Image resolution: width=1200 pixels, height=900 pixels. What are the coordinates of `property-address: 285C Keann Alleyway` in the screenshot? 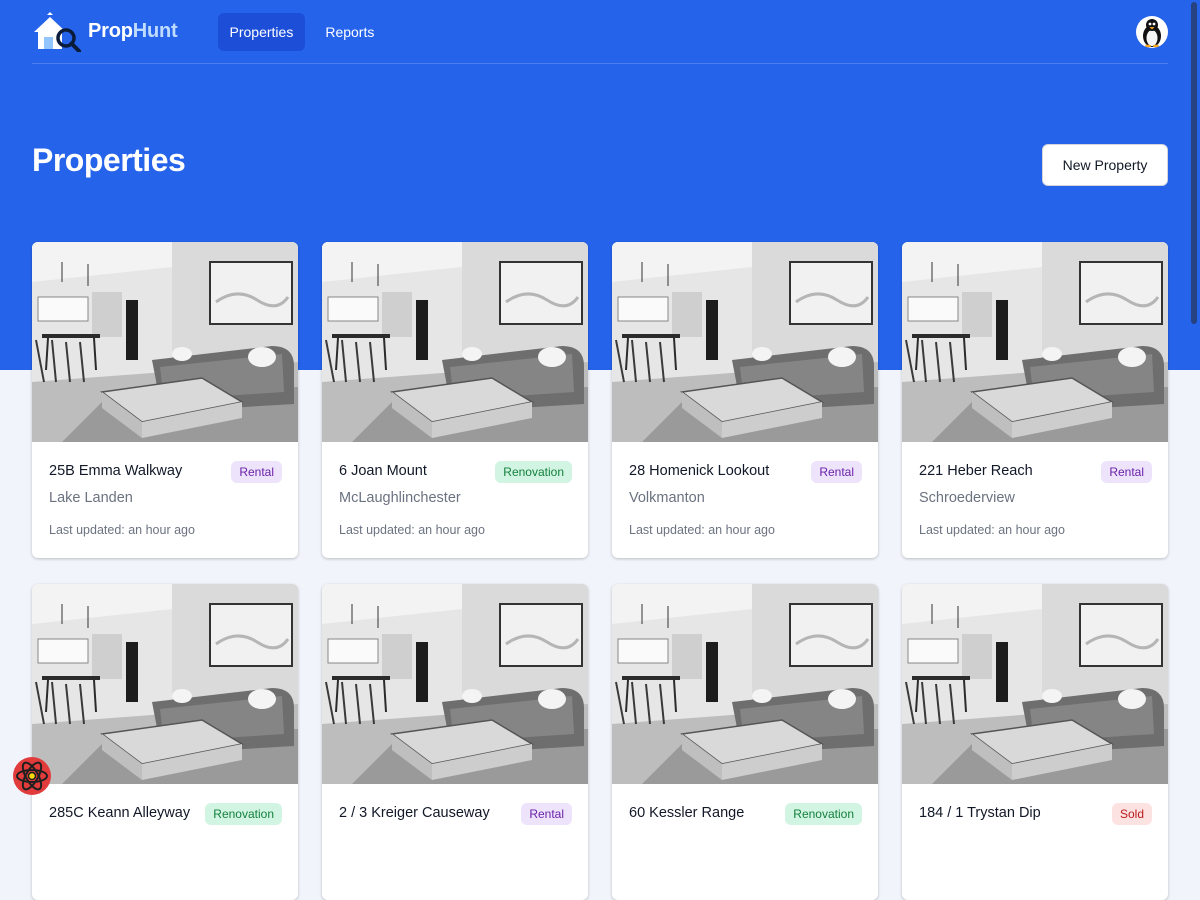 It's located at (120, 813).